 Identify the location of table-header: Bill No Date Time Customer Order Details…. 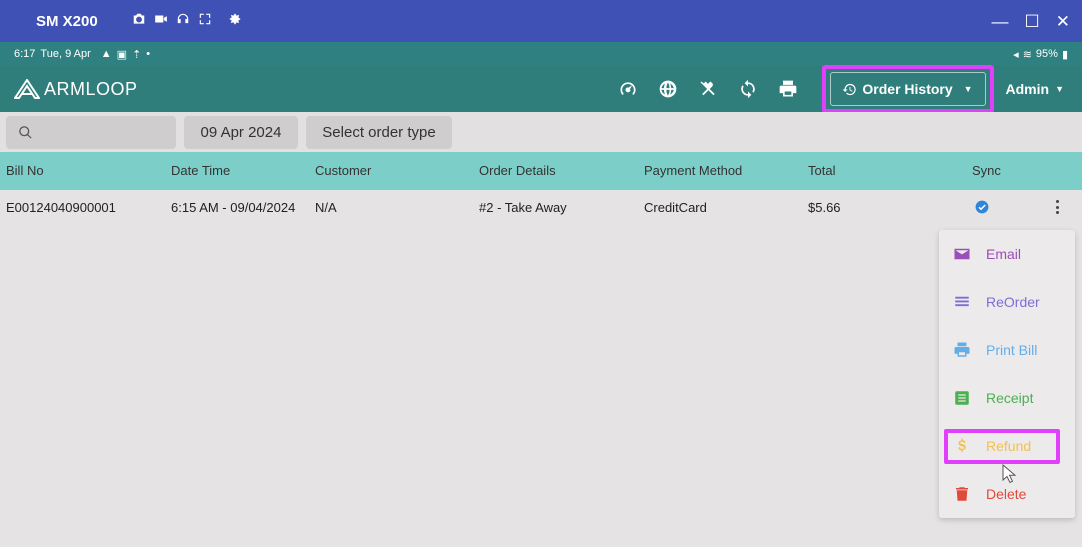
(541, 171).